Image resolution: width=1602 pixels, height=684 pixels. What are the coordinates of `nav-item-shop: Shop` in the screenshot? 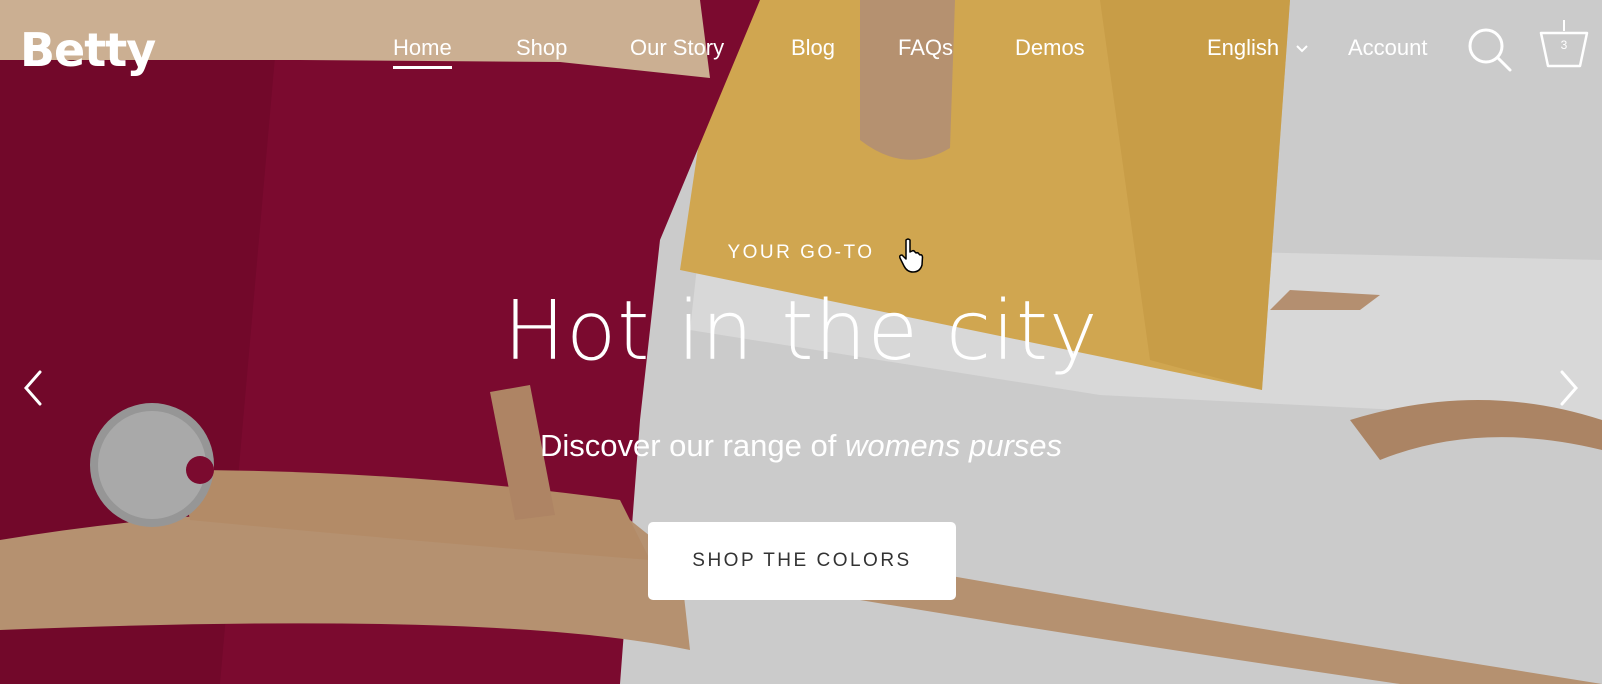 It's located at (541, 48).